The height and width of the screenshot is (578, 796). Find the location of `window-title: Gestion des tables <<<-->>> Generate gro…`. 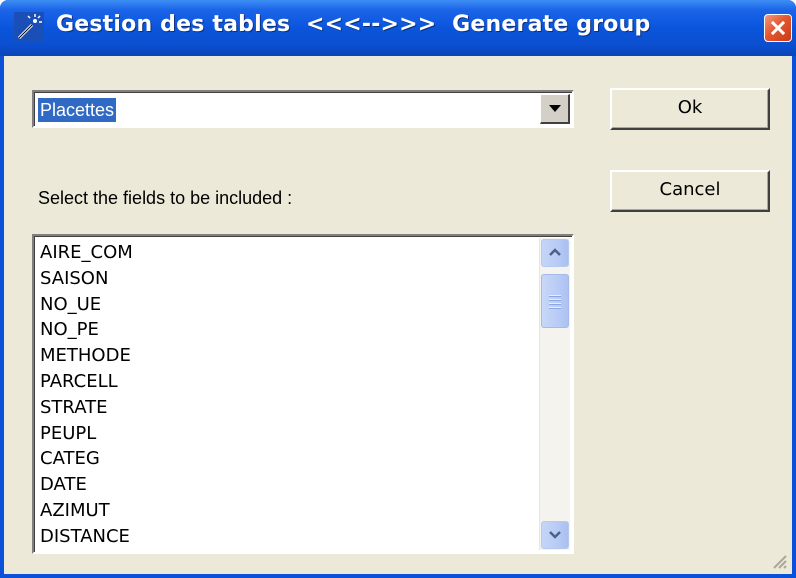

window-title: Gestion des tables <<<-->>> Generate gro… is located at coordinates (353, 24).